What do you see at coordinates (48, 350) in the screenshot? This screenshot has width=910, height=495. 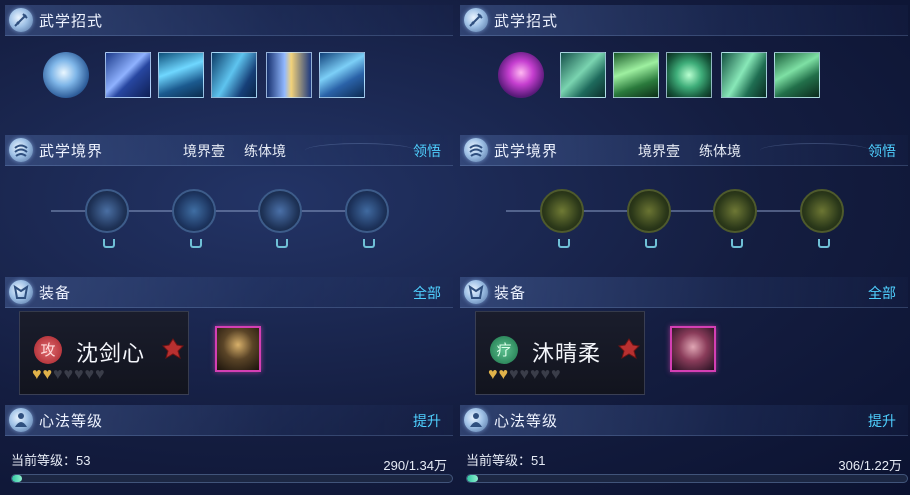 I see `attack-badge: 攻` at bounding box center [48, 350].